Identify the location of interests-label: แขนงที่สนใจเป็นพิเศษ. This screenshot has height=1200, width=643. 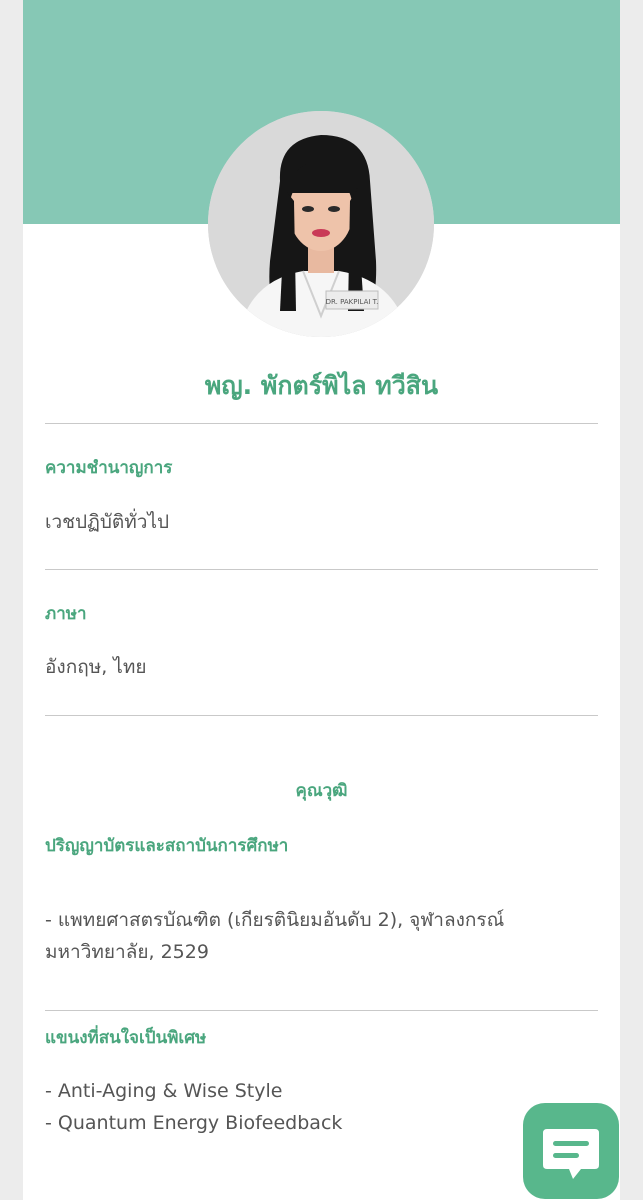
(126, 1038).